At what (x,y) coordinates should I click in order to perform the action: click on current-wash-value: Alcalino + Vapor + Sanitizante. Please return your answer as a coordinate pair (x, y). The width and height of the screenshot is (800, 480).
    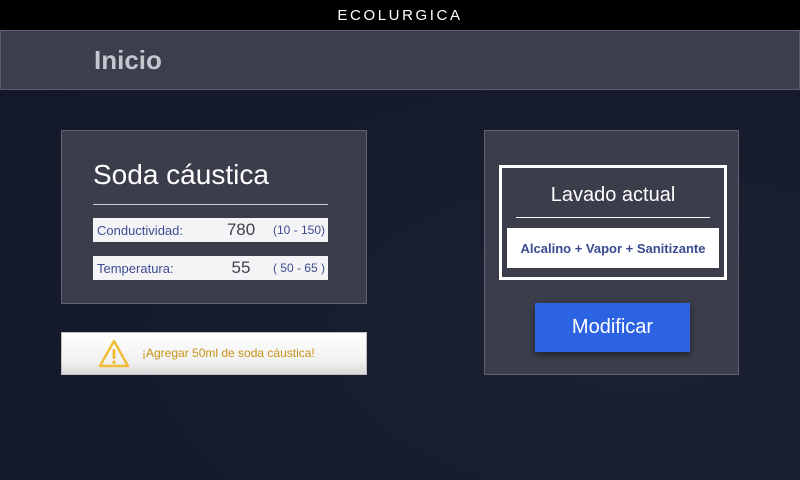
    Looking at the image, I should click on (613, 248).